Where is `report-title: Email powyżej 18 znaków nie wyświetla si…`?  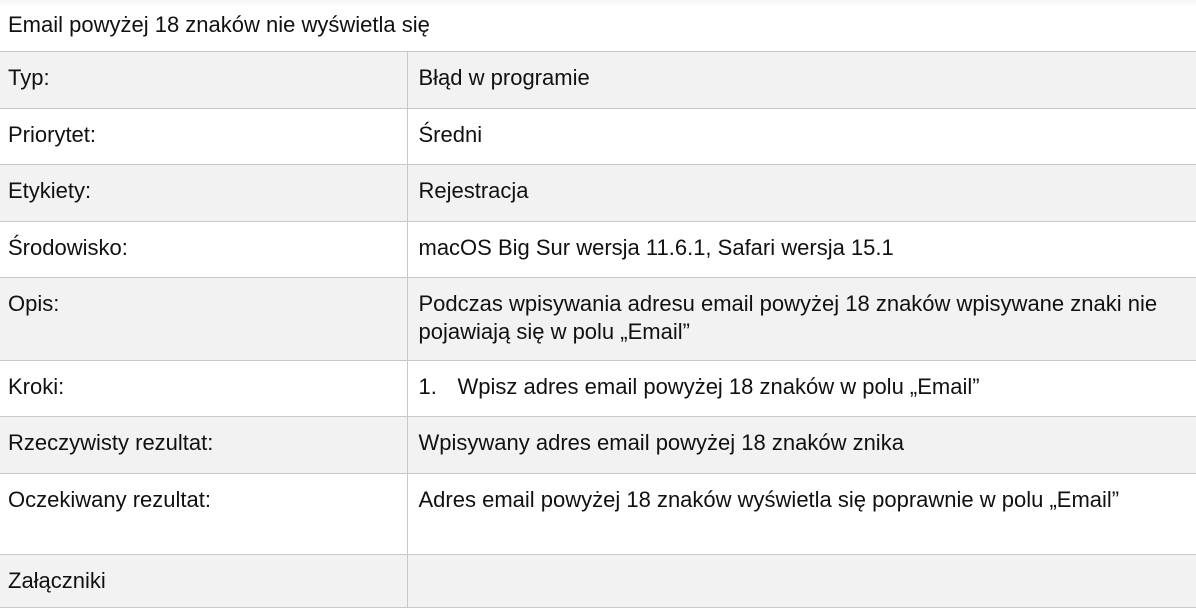 report-title: Email powyżej 18 znaków nie wyświetla si… is located at coordinates (598, 26).